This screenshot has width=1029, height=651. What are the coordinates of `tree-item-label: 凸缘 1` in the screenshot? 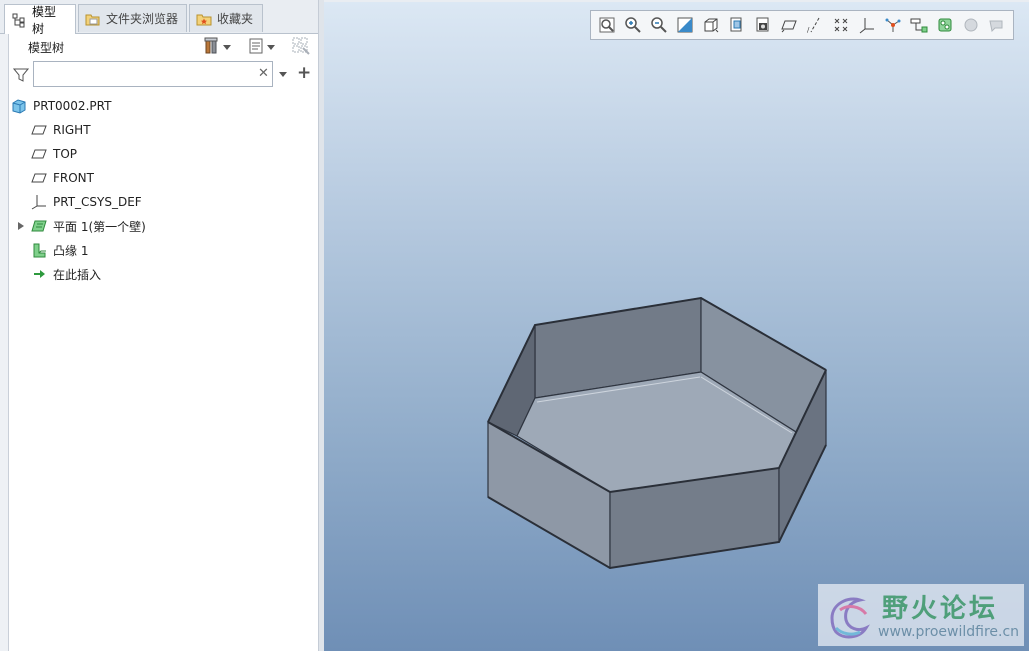 It's located at (71, 250).